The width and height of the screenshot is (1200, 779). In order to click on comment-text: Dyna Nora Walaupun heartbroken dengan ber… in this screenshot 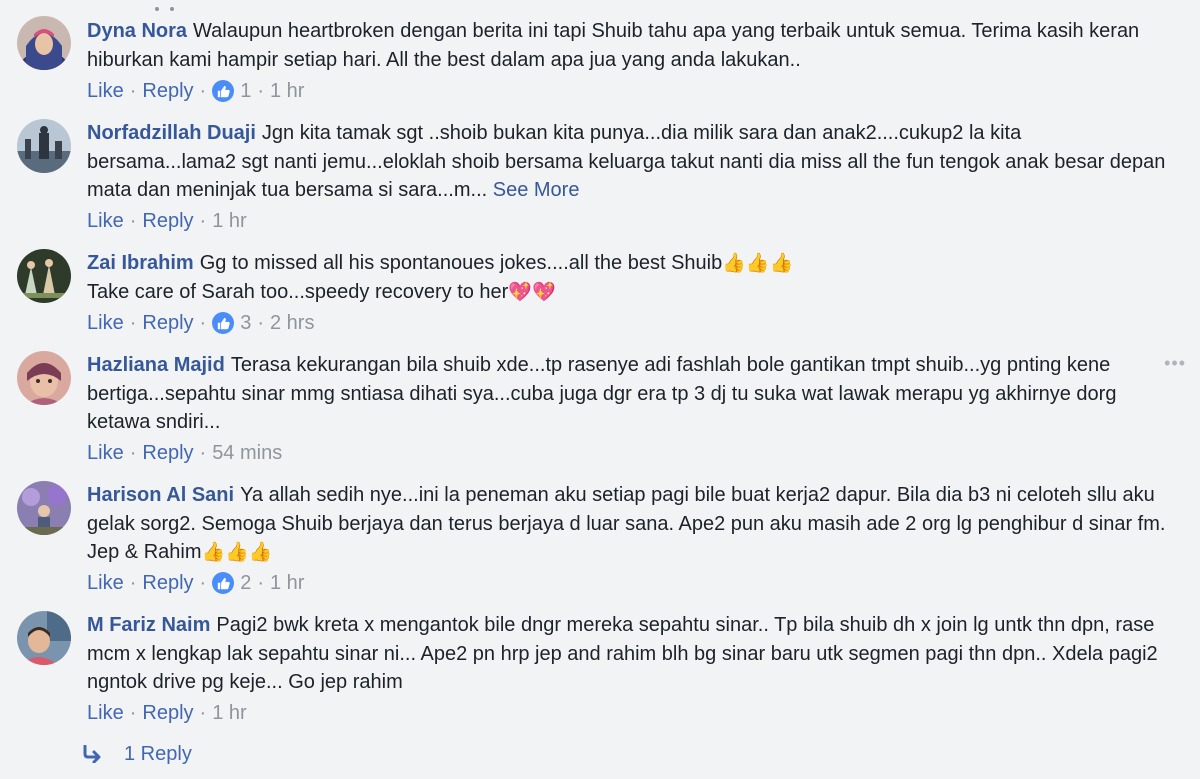, I will do `click(627, 45)`.